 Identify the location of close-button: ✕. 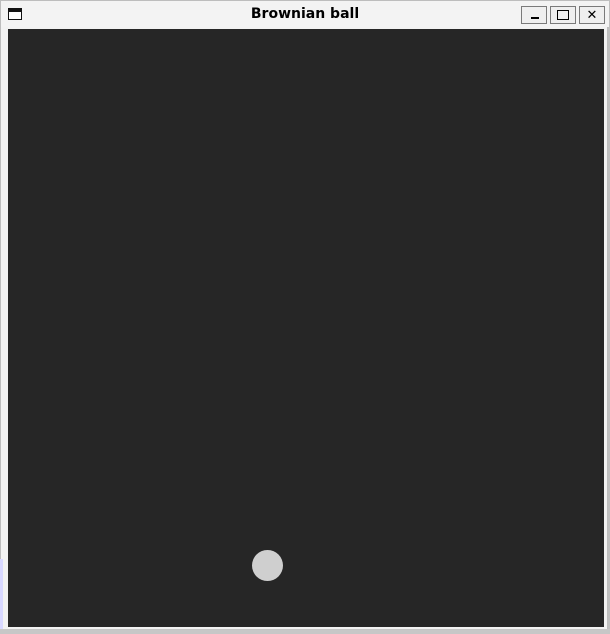
(592, 15).